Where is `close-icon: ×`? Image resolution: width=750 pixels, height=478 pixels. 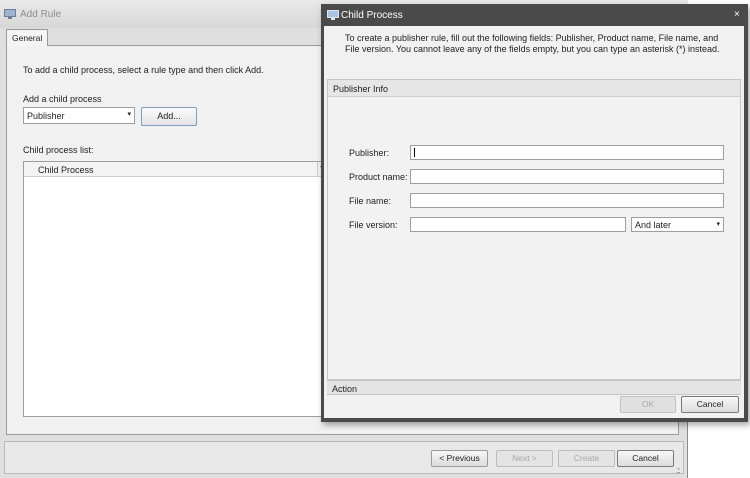
close-icon: × is located at coordinates (737, 14).